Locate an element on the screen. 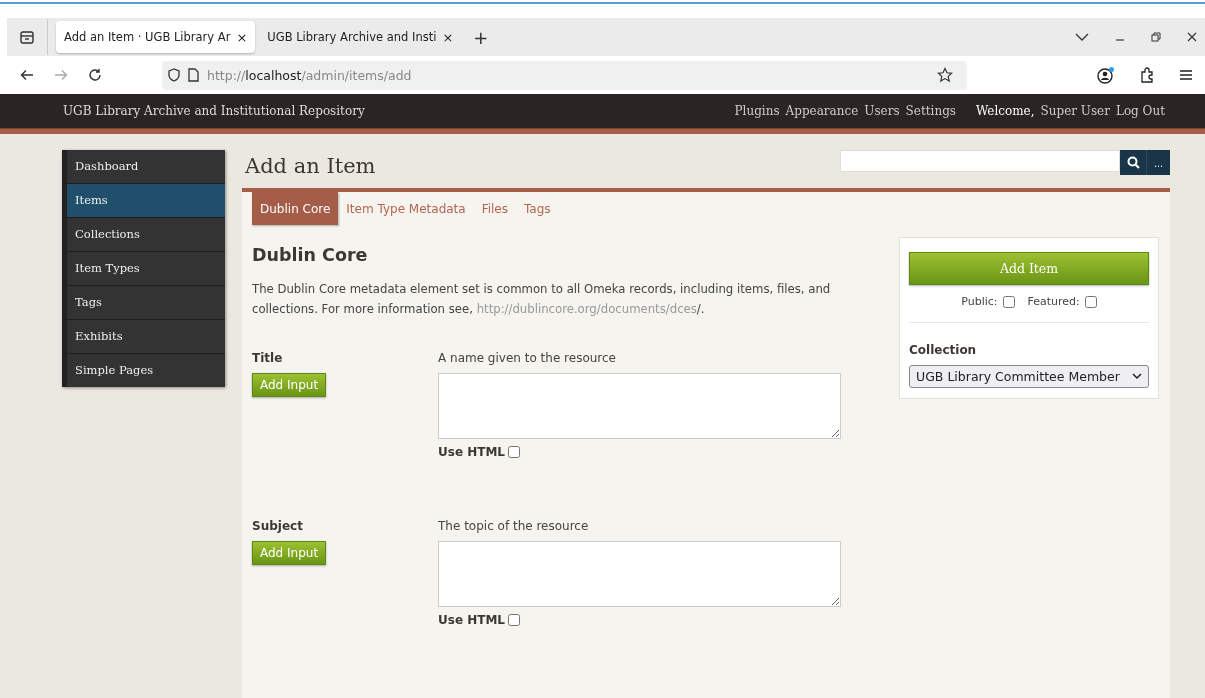  close-icon is located at coordinates (1192, 37).